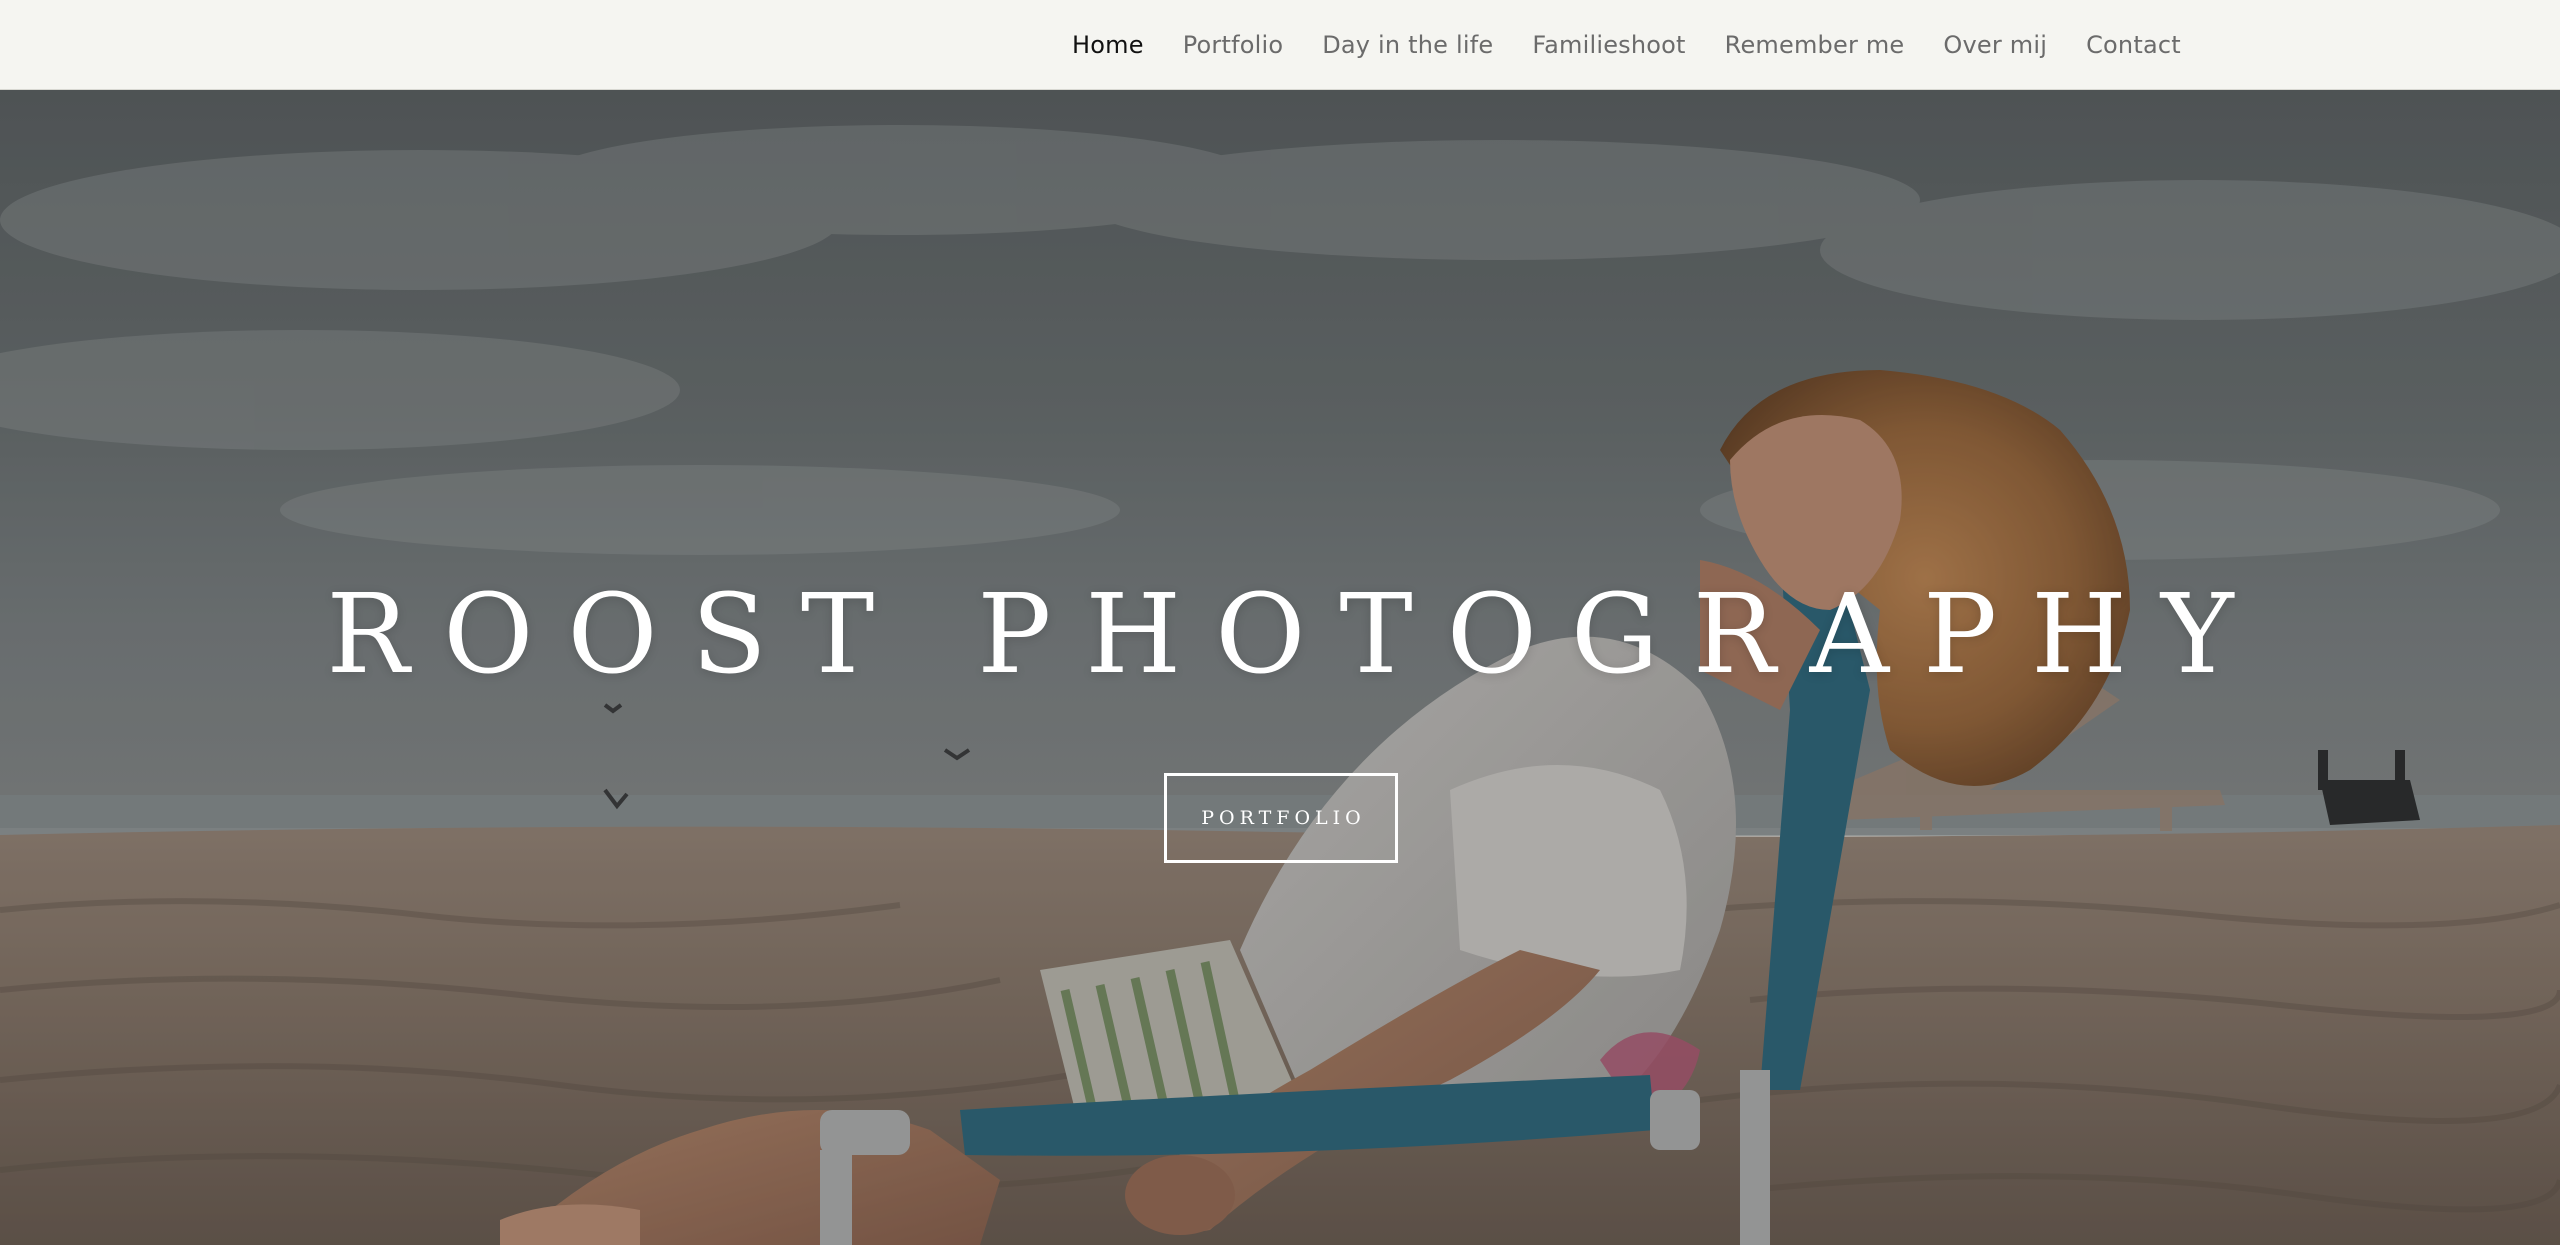 The height and width of the screenshot is (1245, 2560). Describe the element at coordinates (1233, 45) in the screenshot. I see `nav-item-portfolio: Portfolio` at that location.